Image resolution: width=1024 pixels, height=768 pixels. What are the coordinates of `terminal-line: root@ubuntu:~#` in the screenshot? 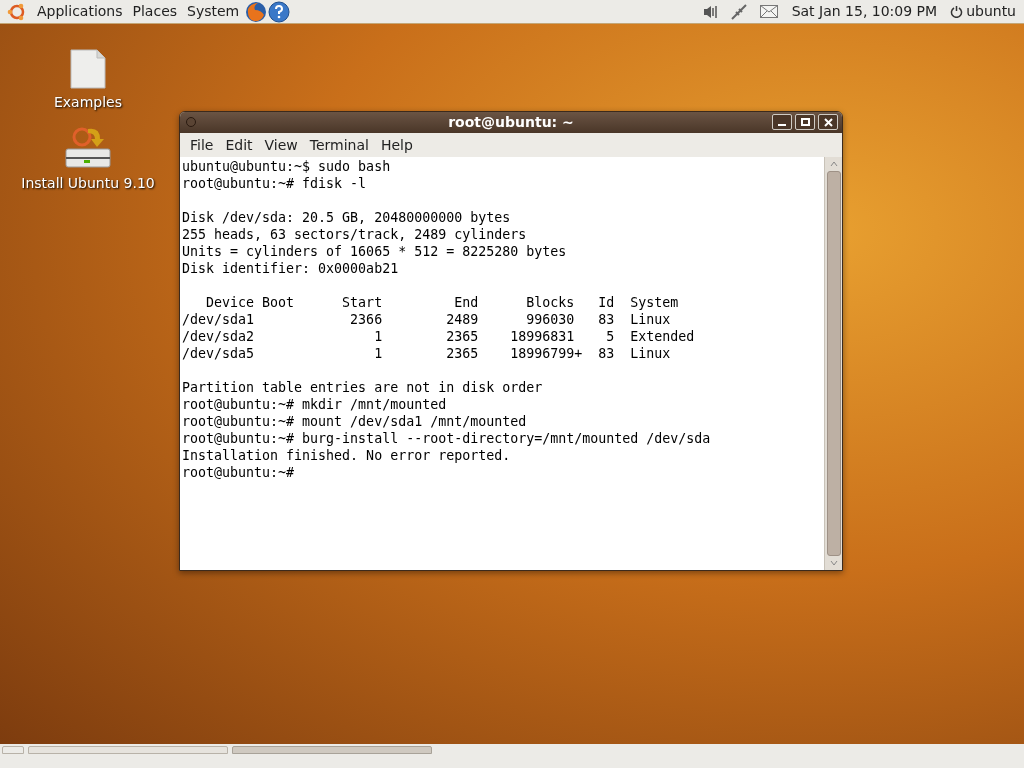 It's located at (239, 472).